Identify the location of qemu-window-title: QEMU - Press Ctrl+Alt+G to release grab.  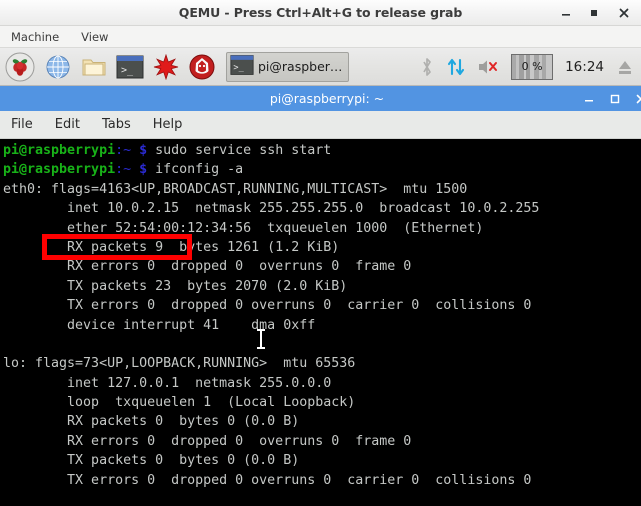
(320, 12).